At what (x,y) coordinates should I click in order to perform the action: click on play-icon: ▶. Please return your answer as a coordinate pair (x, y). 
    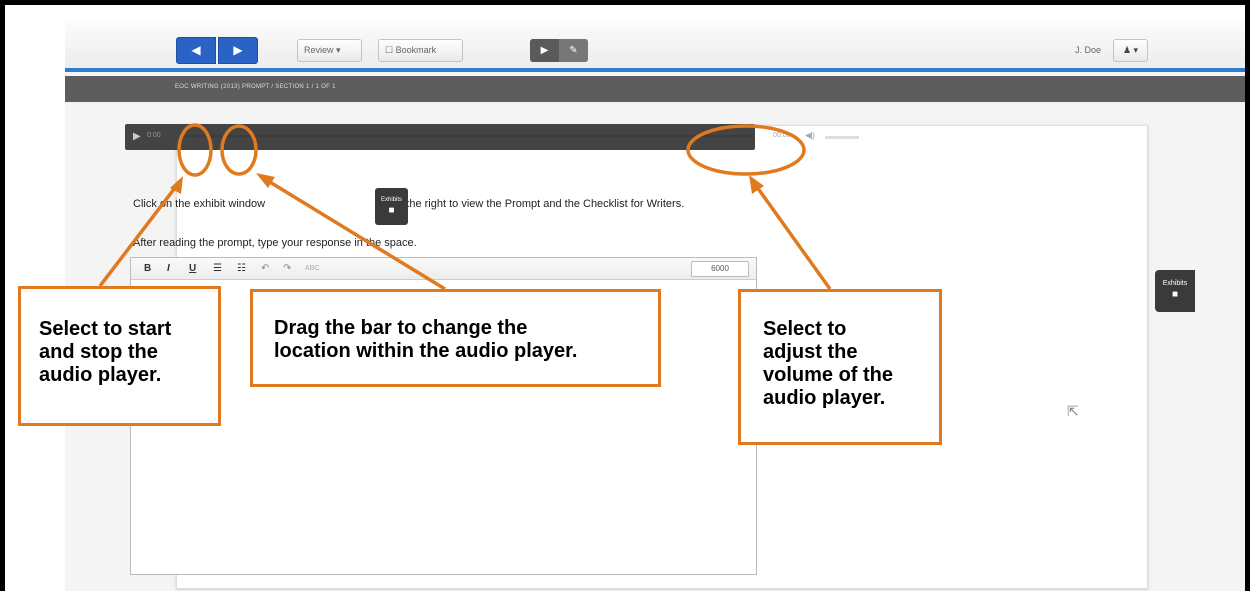
    Looking at the image, I should click on (137, 136).